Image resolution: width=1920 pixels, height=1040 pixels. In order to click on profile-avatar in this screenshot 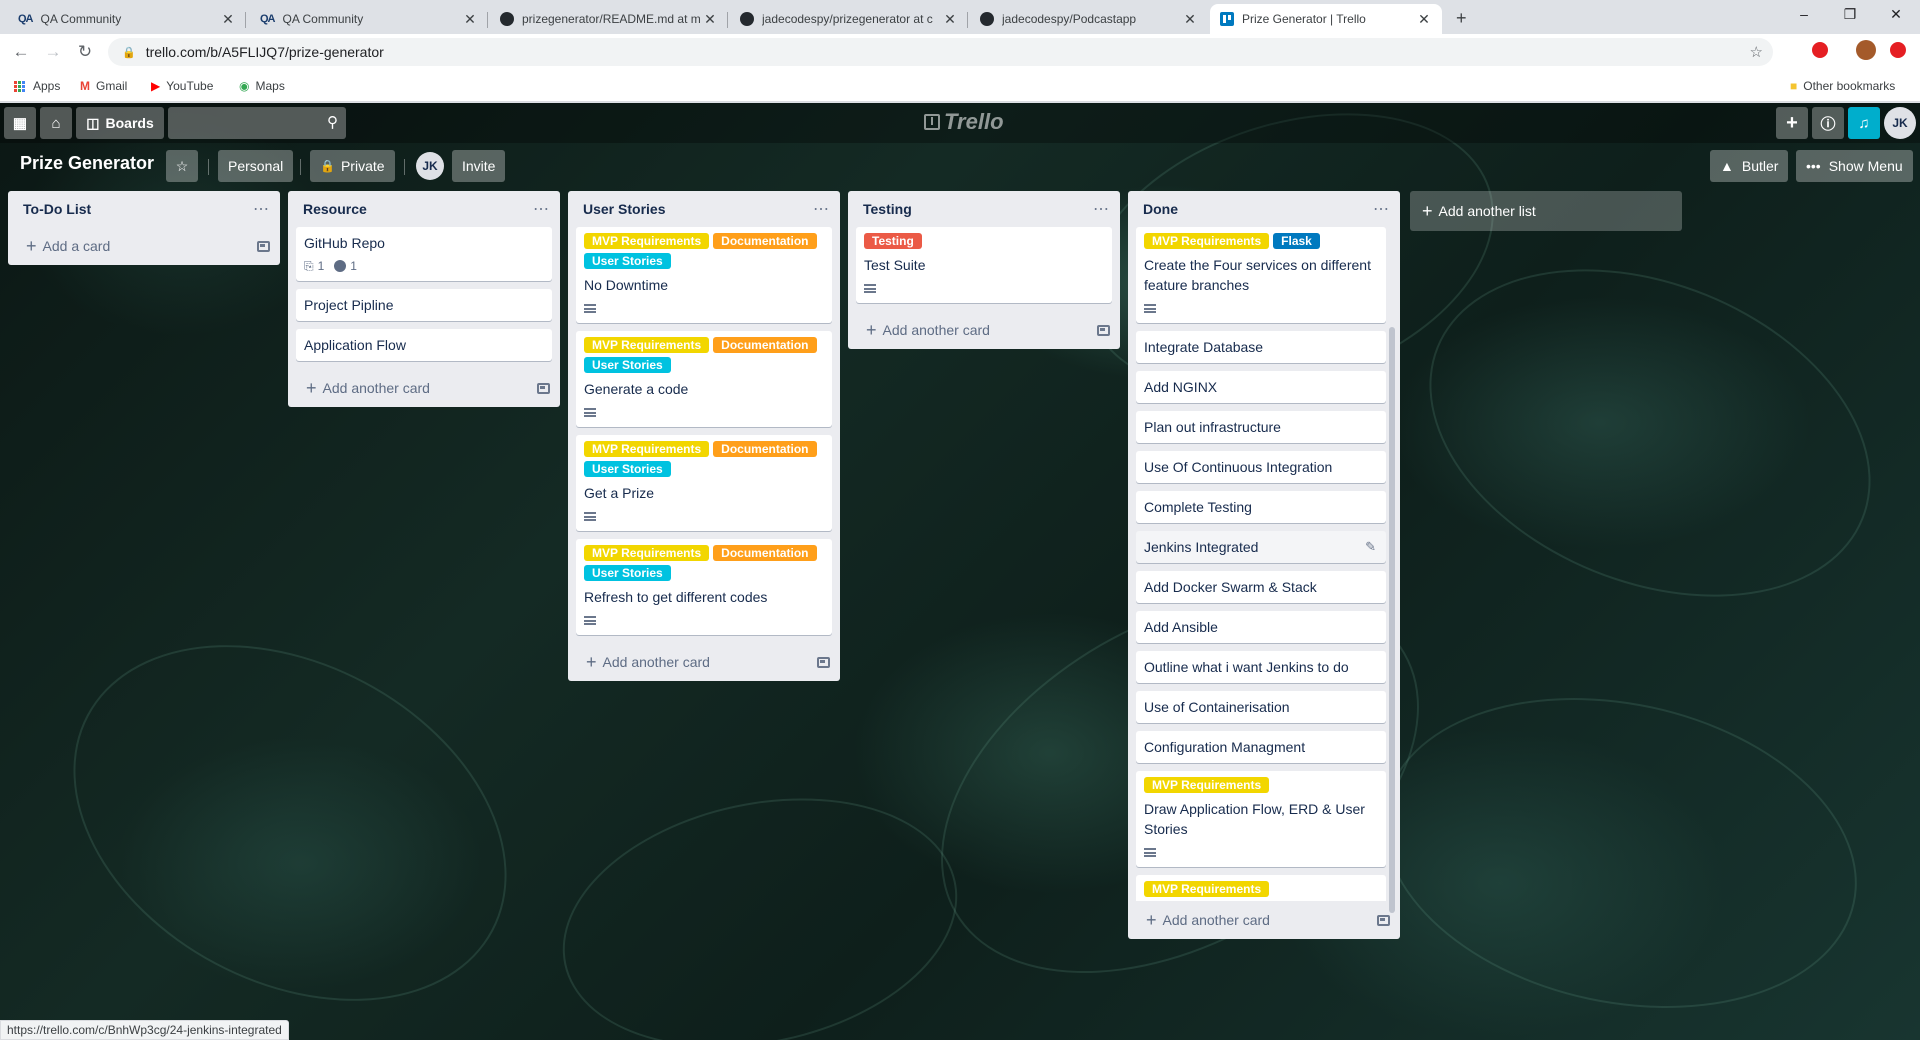, I will do `click(1866, 50)`.